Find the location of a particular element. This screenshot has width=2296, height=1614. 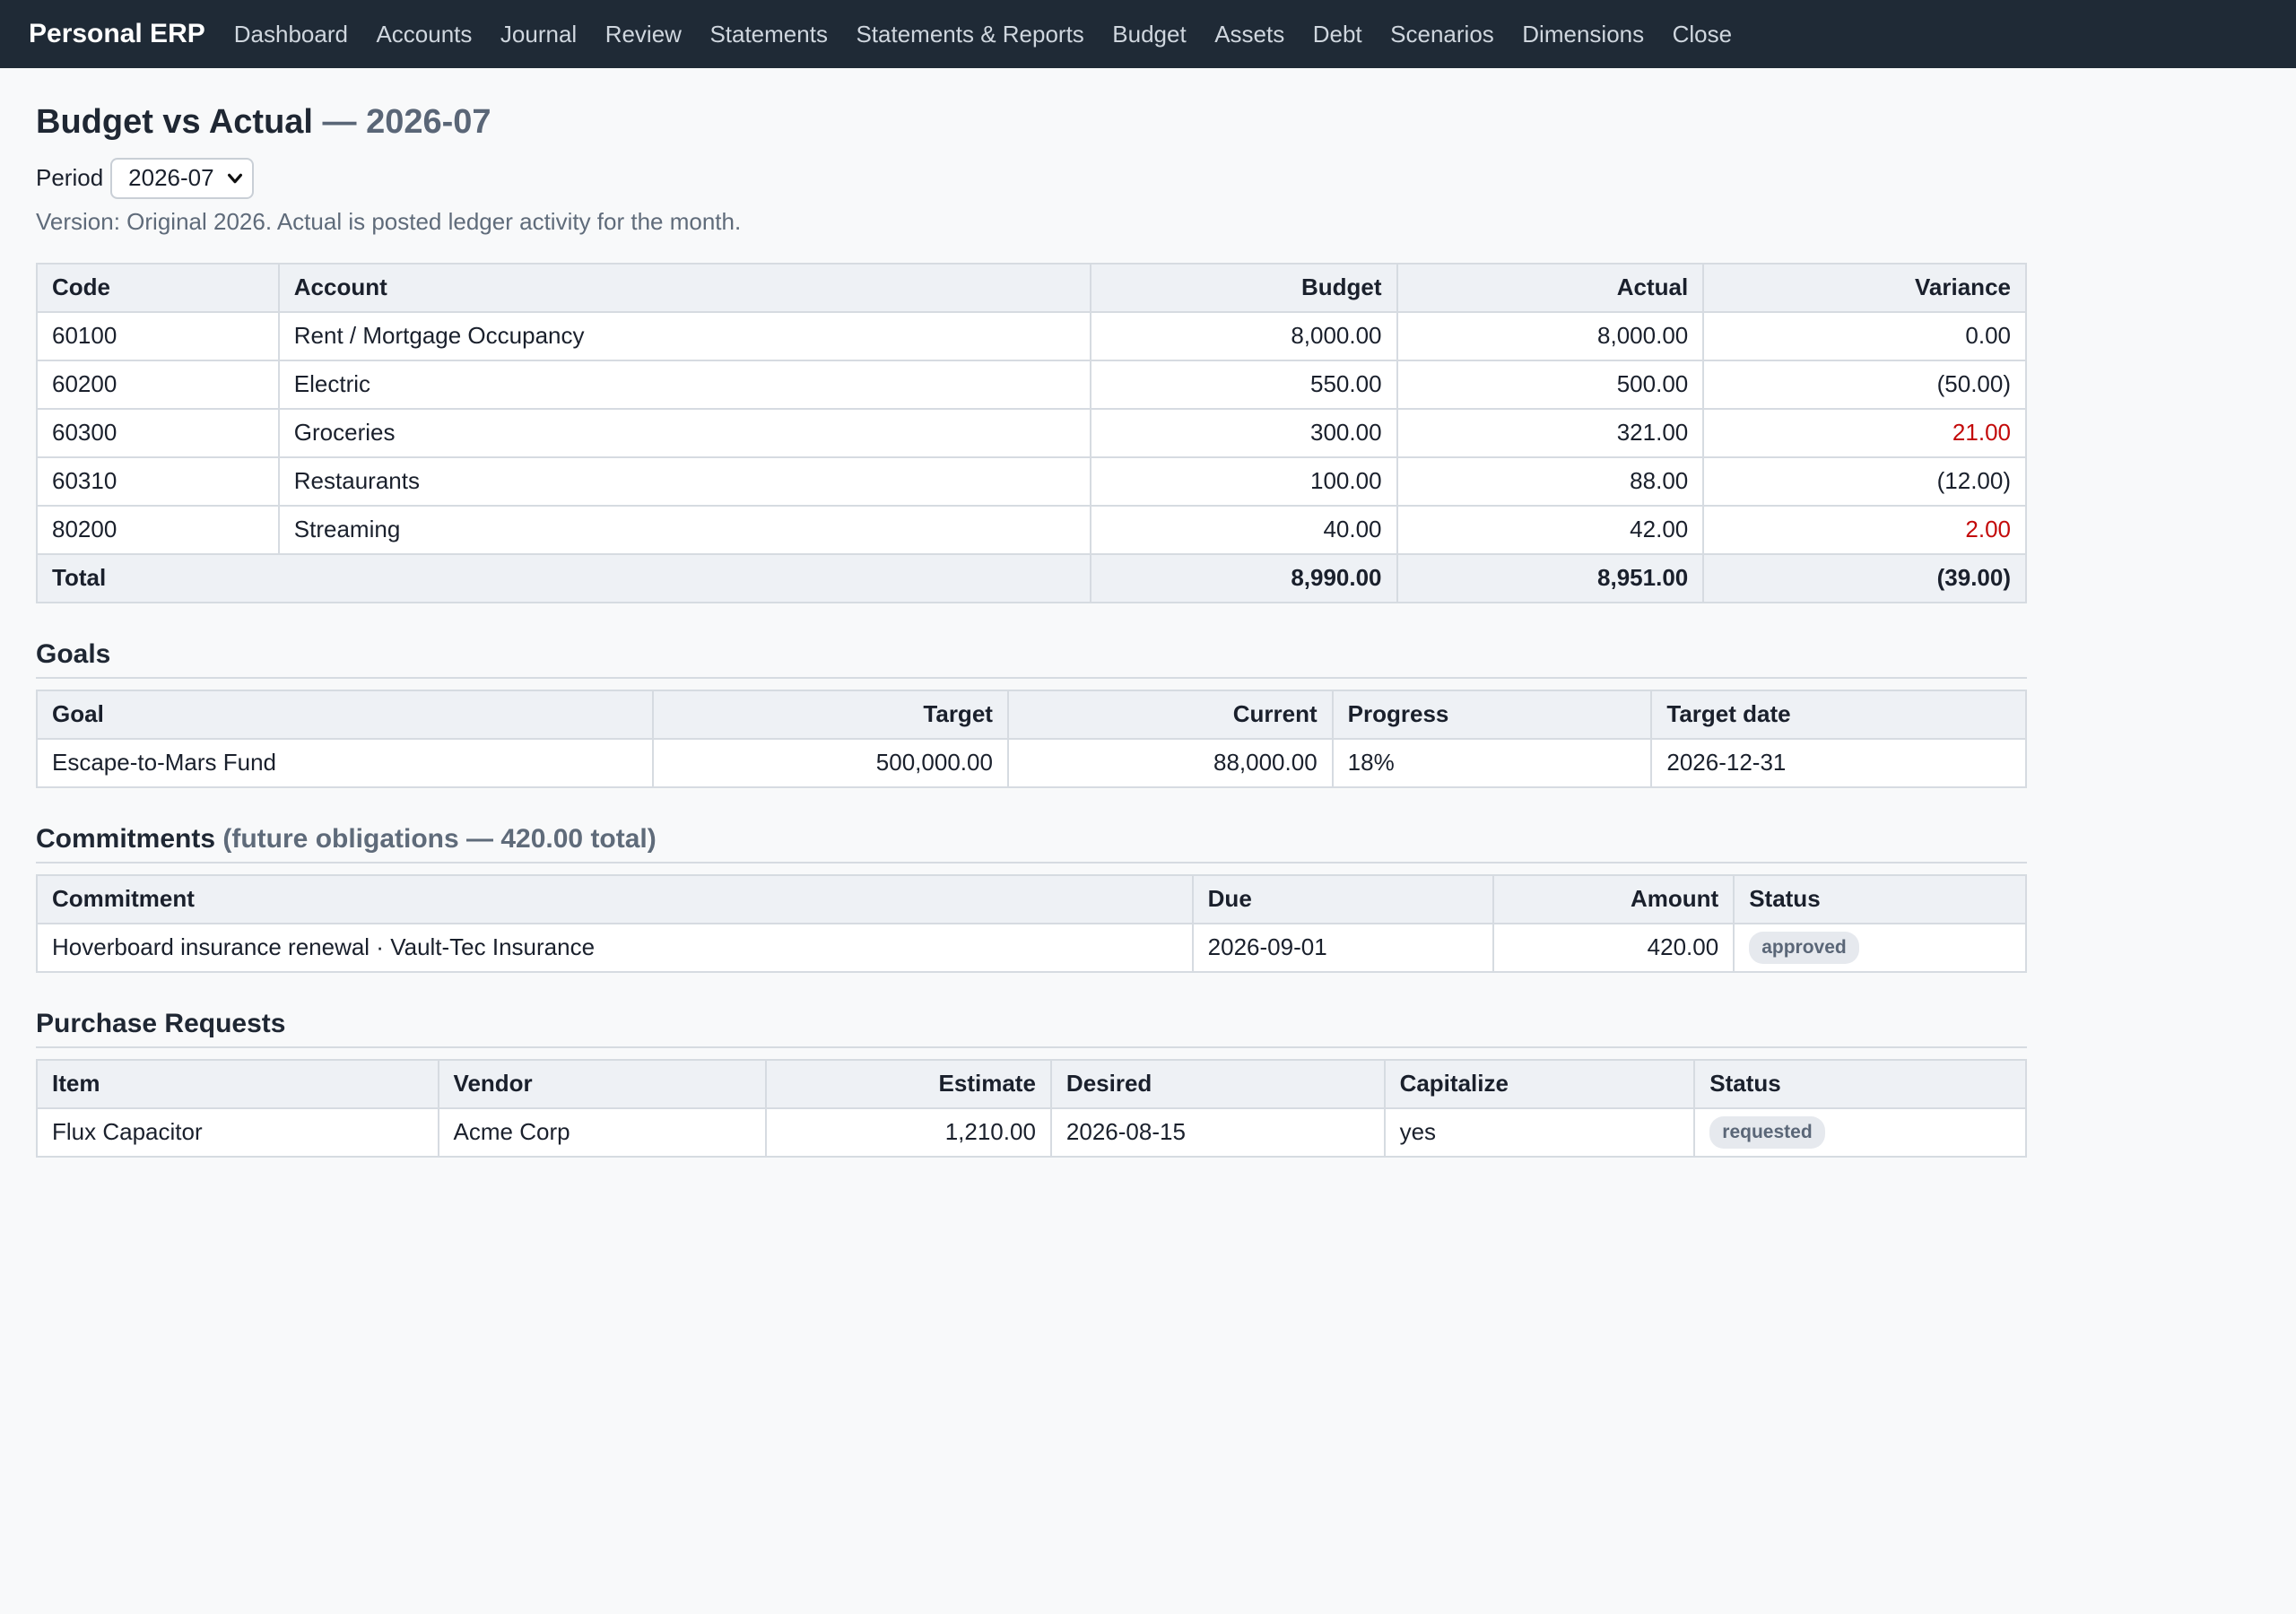

purchase-requests-heading: Purchase Requests is located at coordinates (1031, 1028).